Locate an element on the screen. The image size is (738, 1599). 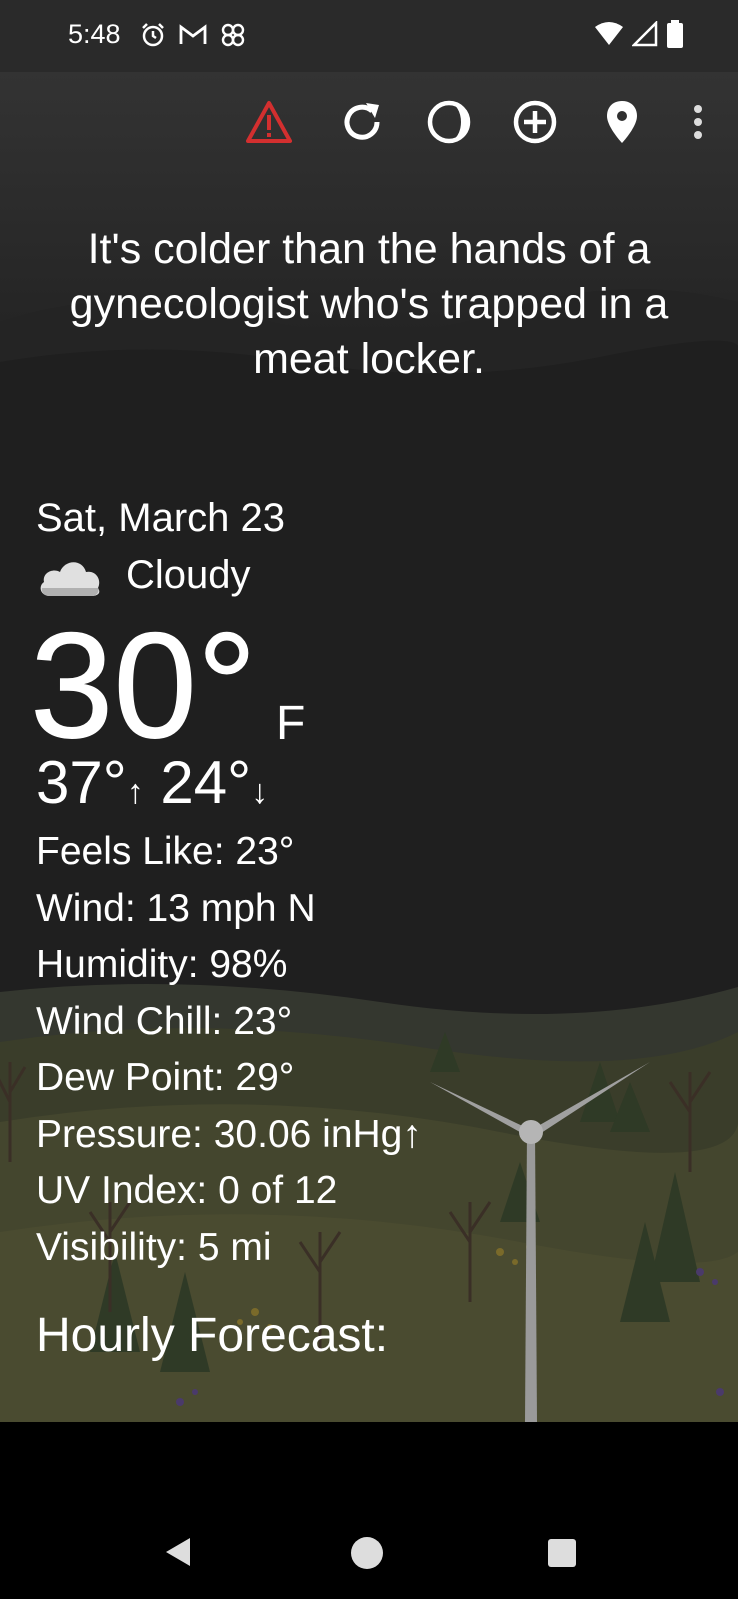
temperature-unit: F is located at coordinates (291, 723).